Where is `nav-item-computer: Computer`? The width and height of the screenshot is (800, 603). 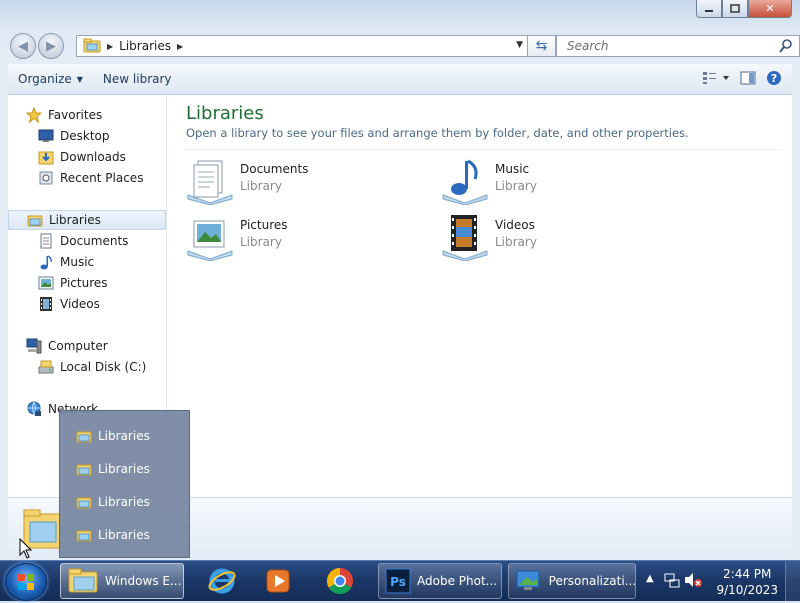
nav-item-computer: Computer is located at coordinates (105, 346).